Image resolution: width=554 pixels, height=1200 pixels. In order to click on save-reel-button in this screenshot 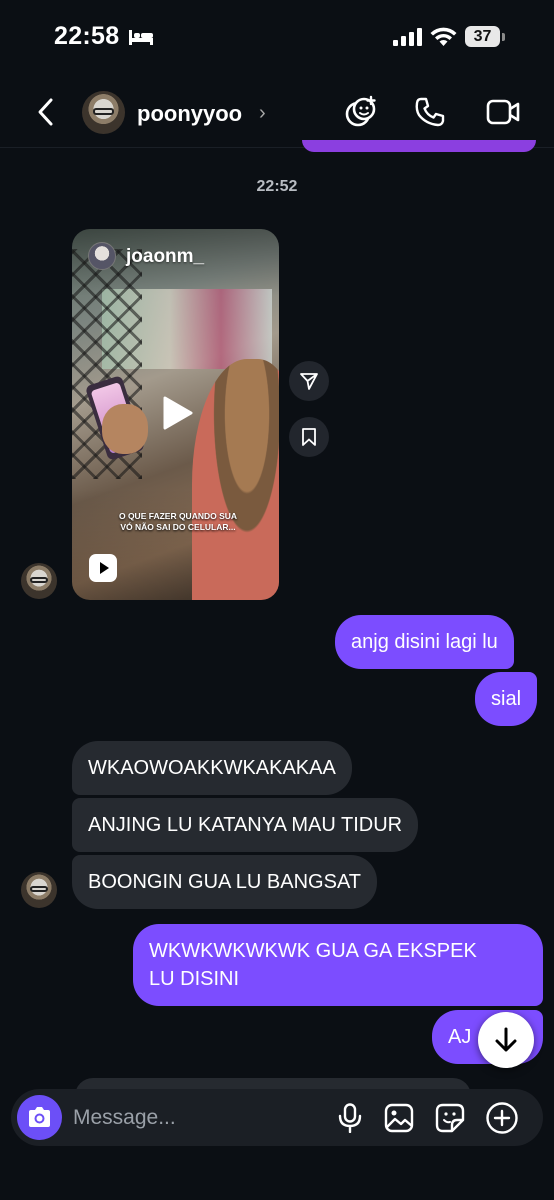, I will do `click(309, 437)`.